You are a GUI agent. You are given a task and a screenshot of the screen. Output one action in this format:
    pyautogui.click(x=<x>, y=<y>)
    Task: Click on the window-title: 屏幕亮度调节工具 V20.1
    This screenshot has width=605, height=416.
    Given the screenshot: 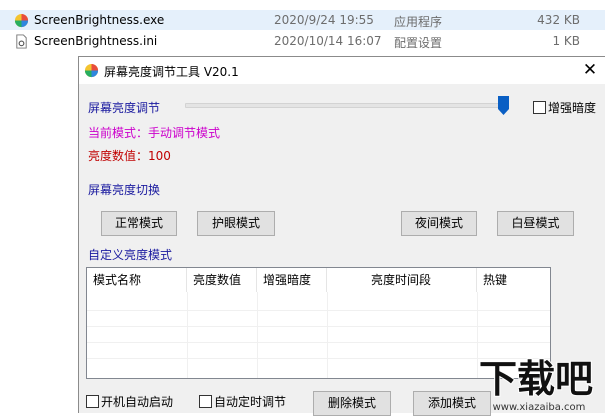 What is the action you would take?
    pyautogui.click(x=171, y=72)
    